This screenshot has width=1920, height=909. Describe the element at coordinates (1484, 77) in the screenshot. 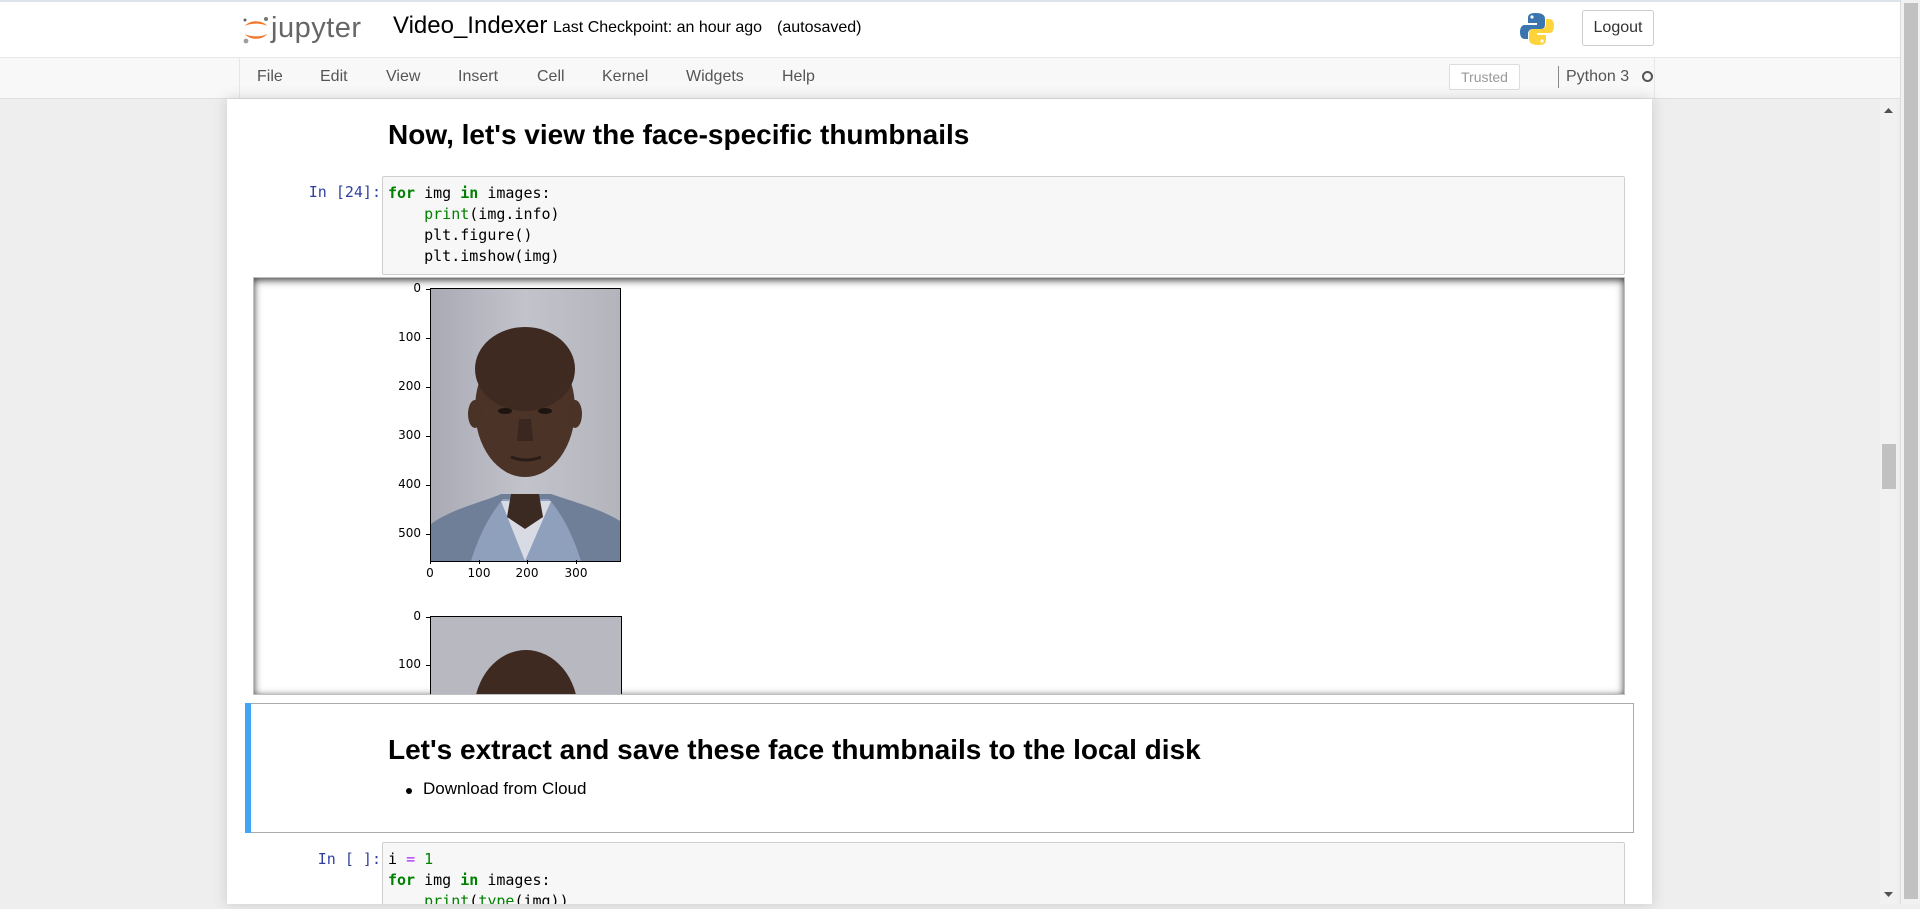

I see `trusted-indicator: Trusted` at that location.